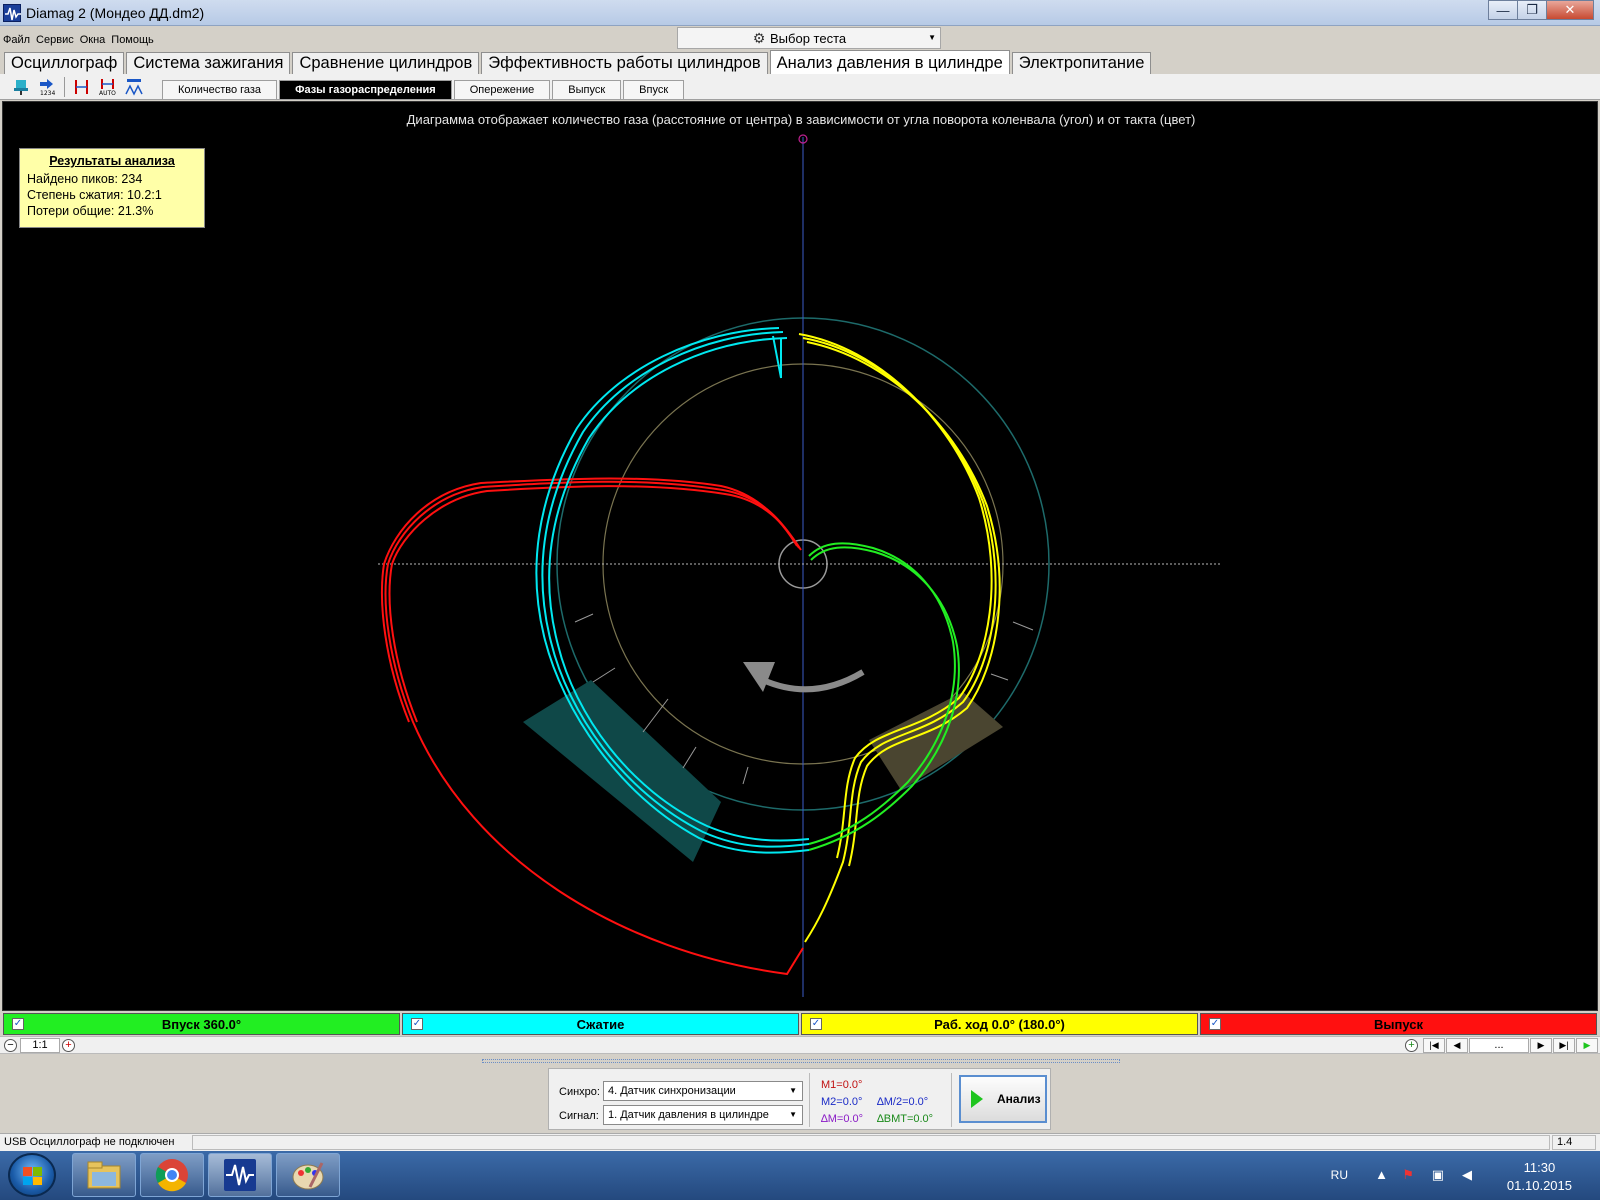 The image size is (1600, 1200). What do you see at coordinates (47, 93) in the screenshot?
I see `svg-text: 1234` at bounding box center [47, 93].